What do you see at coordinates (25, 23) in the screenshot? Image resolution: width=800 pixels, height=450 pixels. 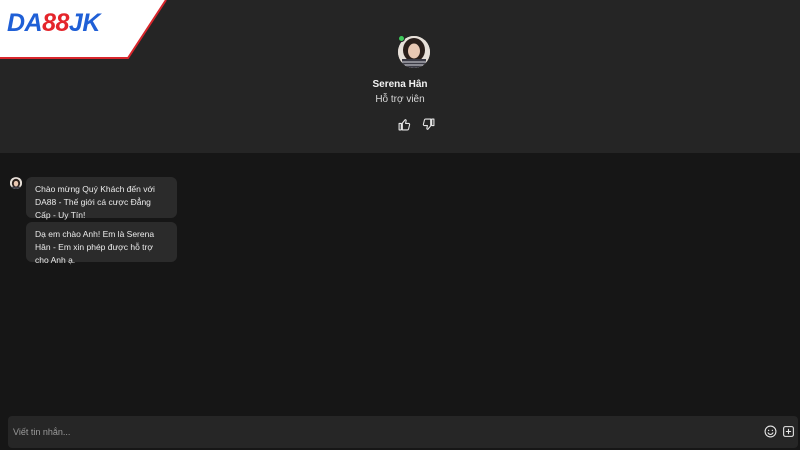 I see `logo-part-da: DA` at bounding box center [25, 23].